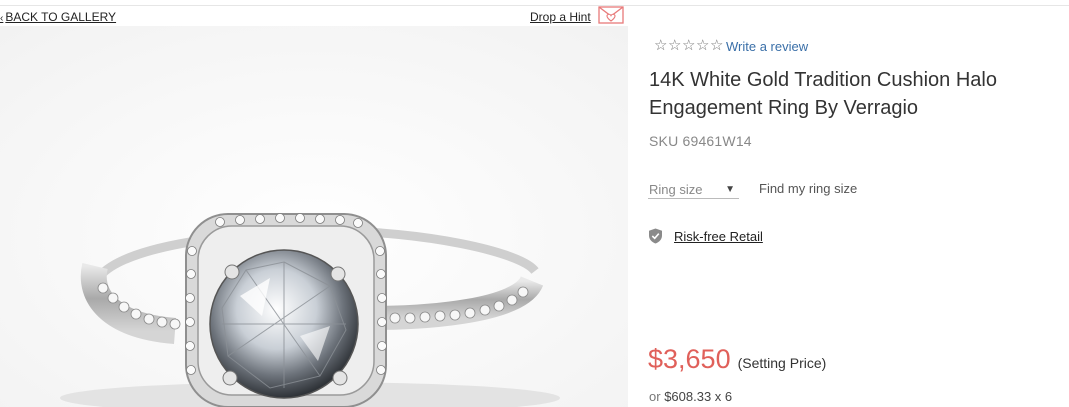 The image size is (1069, 407). Describe the element at coordinates (808, 188) in the screenshot. I see `find-ring-size-link: Find my ring size` at that location.